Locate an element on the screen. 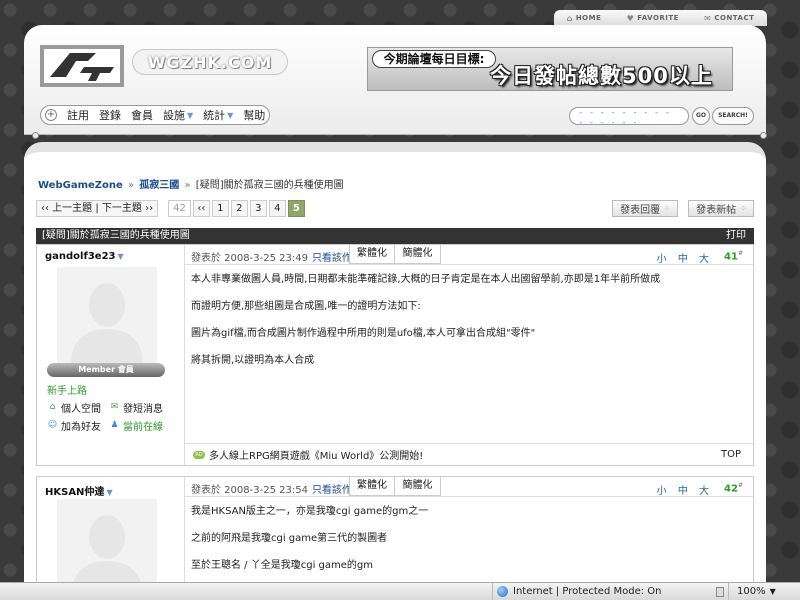 This screenshot has height=600, width=800. browser-status-bar: Internet | Protected Mode: On 100% ▼ is located at coordinates (400, 591).